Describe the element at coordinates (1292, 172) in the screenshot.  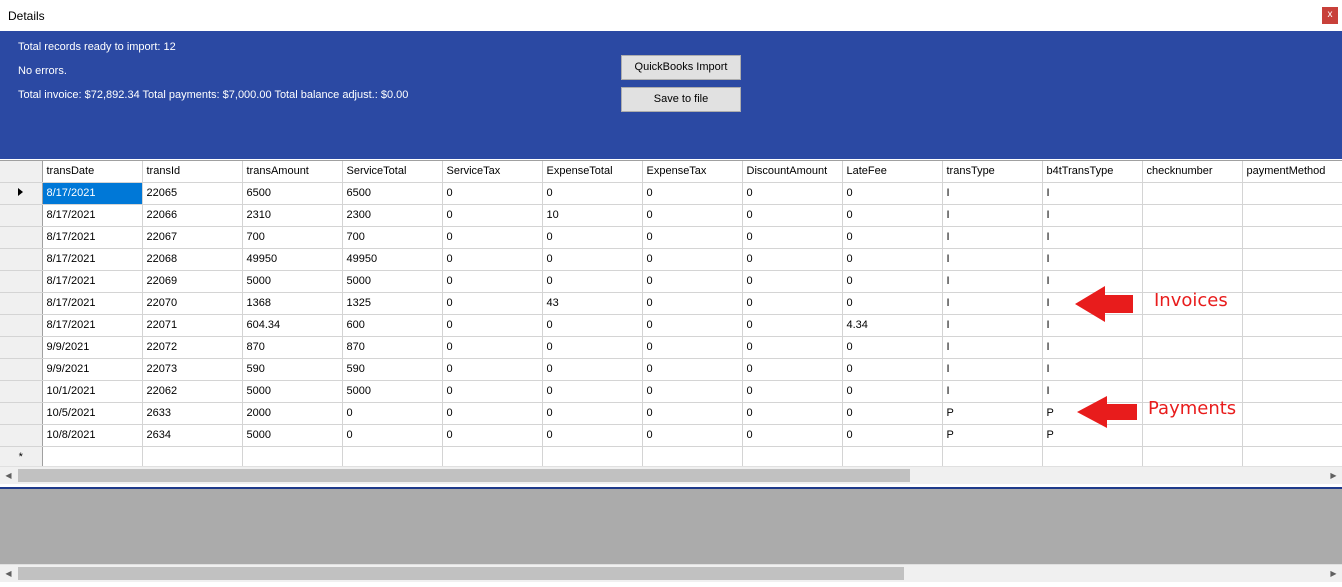
I see `column-header-paymentmethod: paymentMethod` at that location.